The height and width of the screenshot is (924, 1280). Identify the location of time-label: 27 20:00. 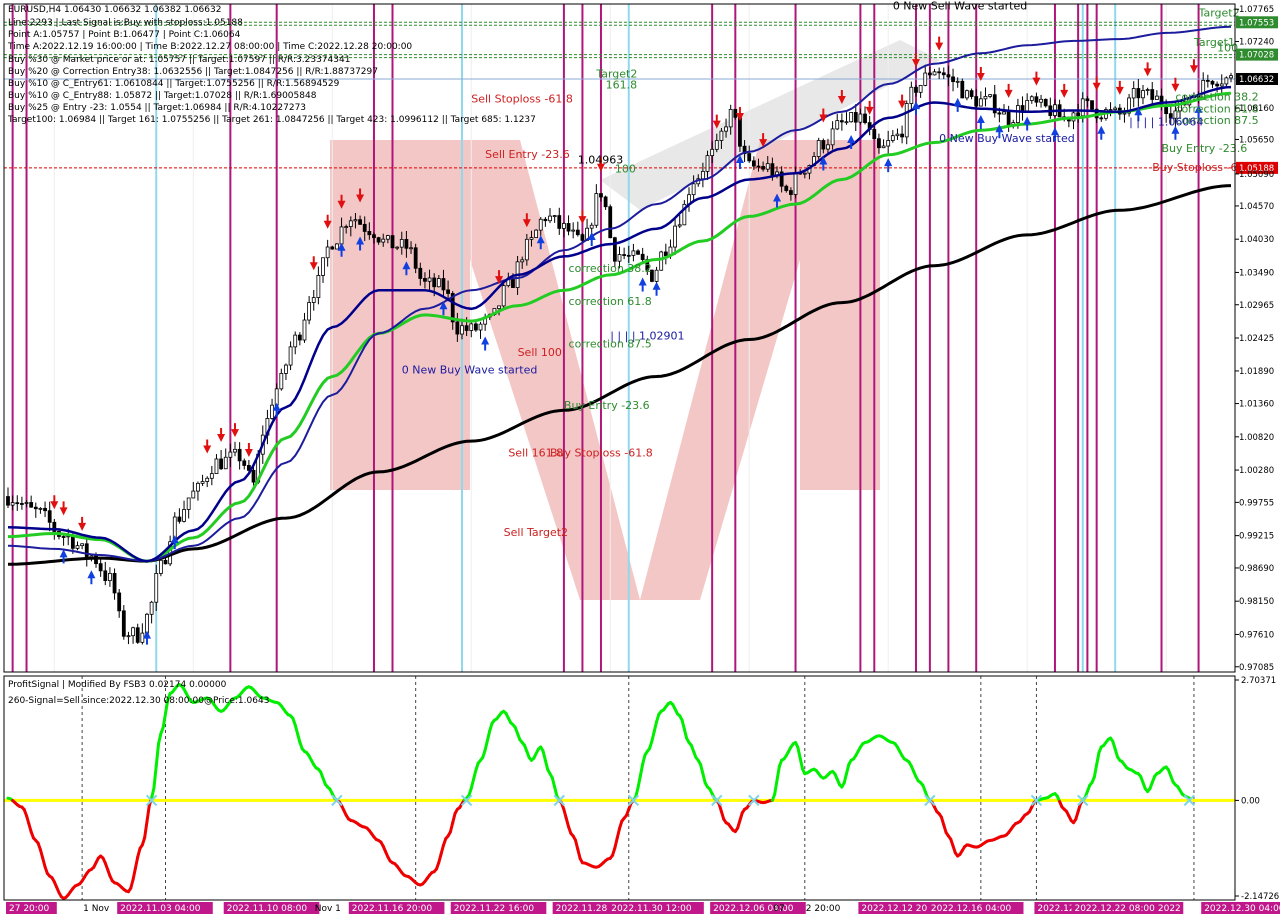
(29, 909).